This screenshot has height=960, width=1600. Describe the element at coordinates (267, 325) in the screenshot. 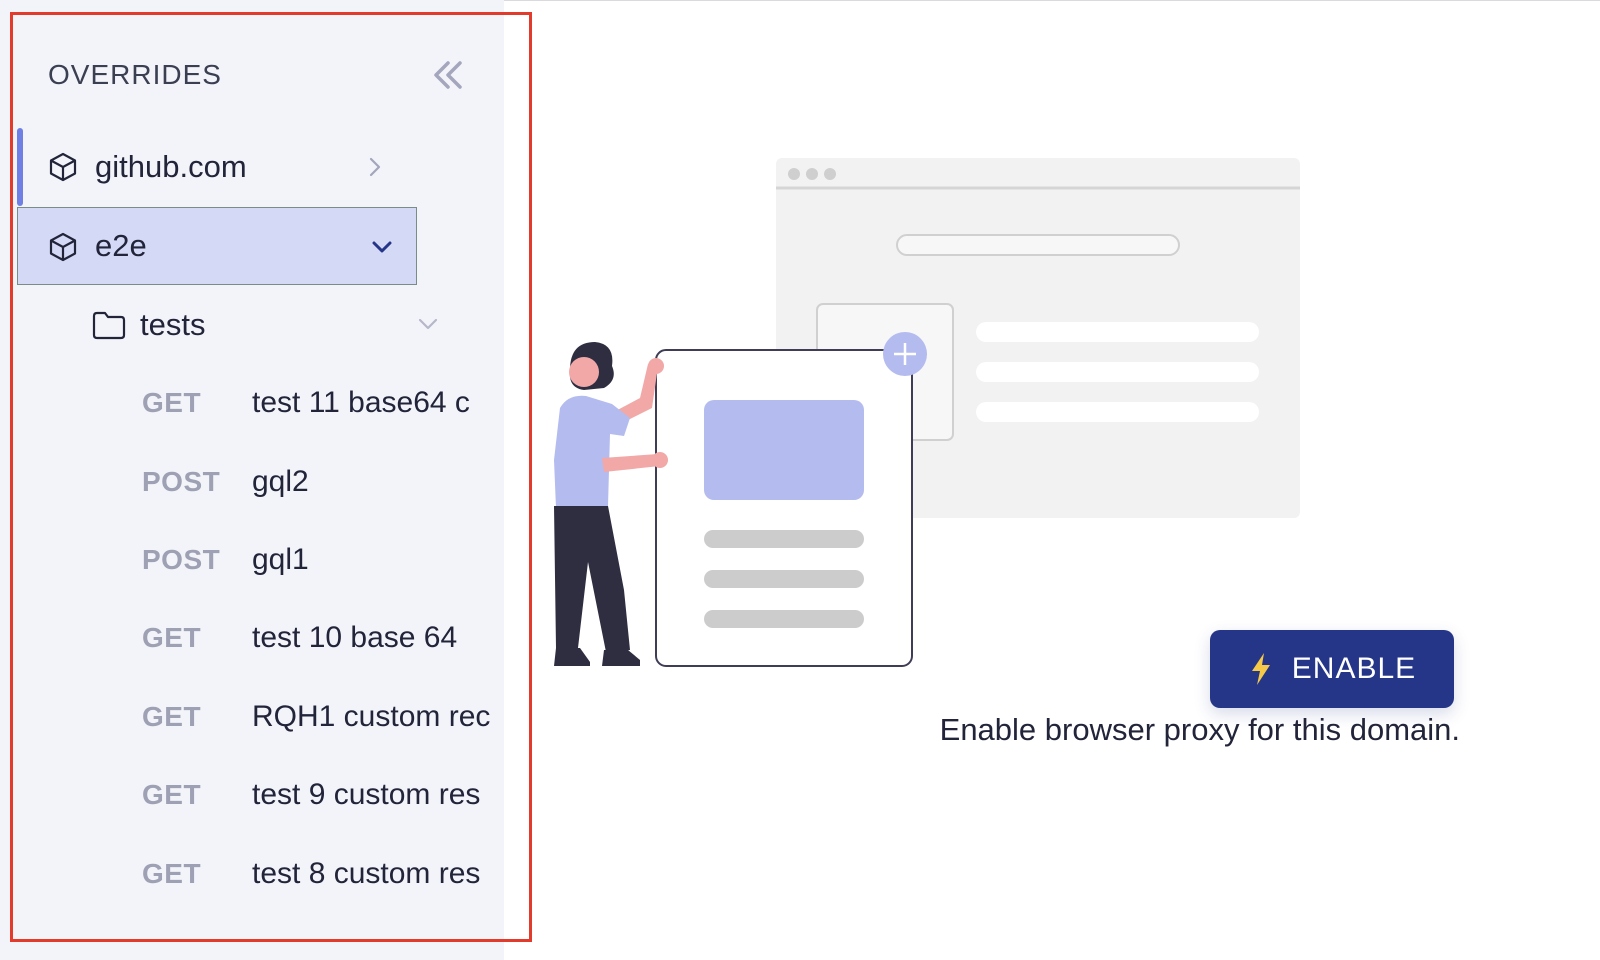

I see `folder-item-tests: tests` at that location.